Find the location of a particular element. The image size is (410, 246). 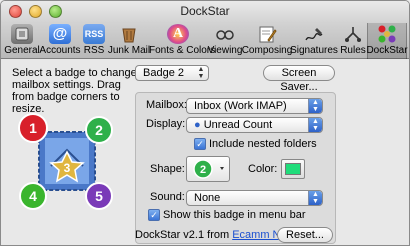

shape-label: Shape: is located at coordinates (167, 169).